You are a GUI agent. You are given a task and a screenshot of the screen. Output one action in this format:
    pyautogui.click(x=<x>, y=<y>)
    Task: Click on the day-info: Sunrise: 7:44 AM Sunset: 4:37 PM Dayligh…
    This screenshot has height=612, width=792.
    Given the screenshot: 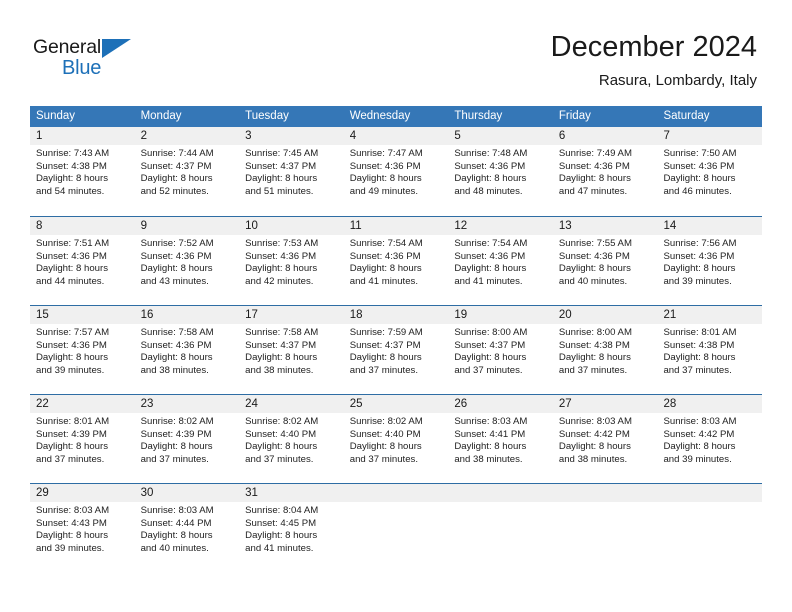 What is the action you would take?
    pyautogui.click(x=187, y=171)
    